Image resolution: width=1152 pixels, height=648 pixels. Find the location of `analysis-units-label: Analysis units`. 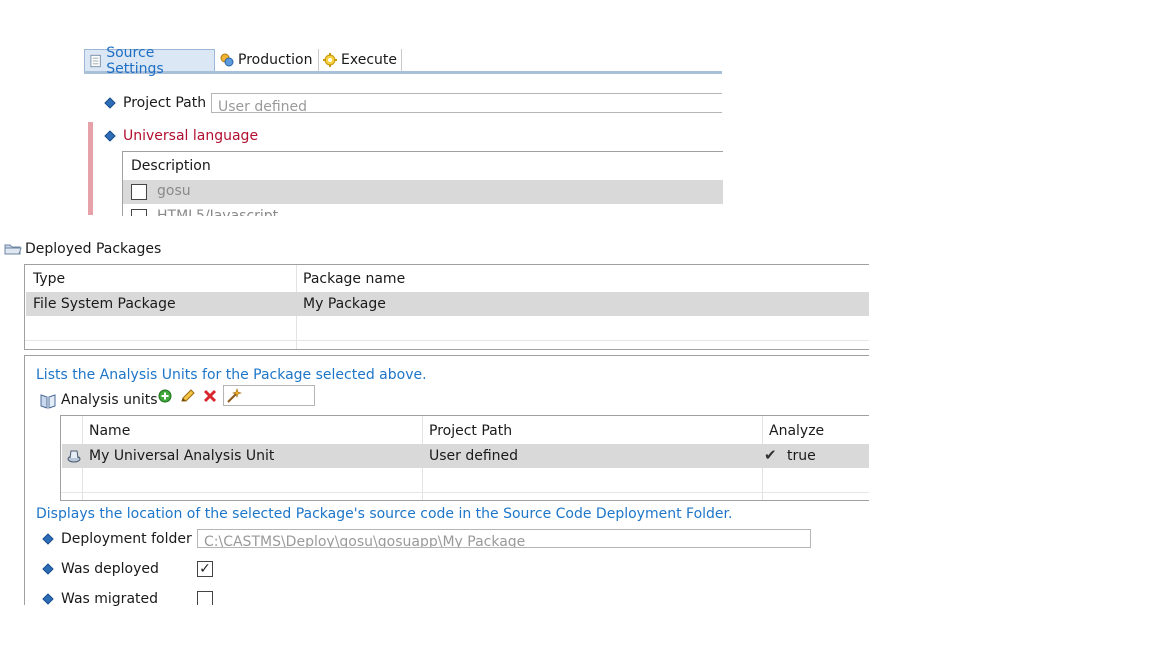

analysis-units-label: Analysis units is located at coordinates (109, 400).